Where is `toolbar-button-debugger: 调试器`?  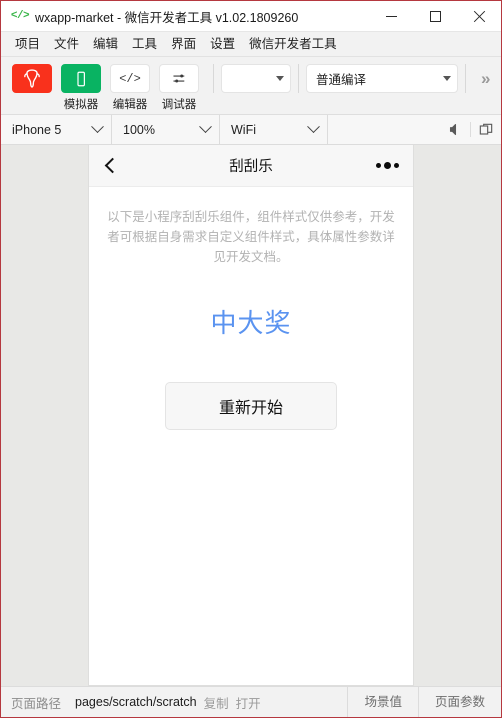
toolbar-button-debugger: 调试器 is located at coordinates (179, 88).